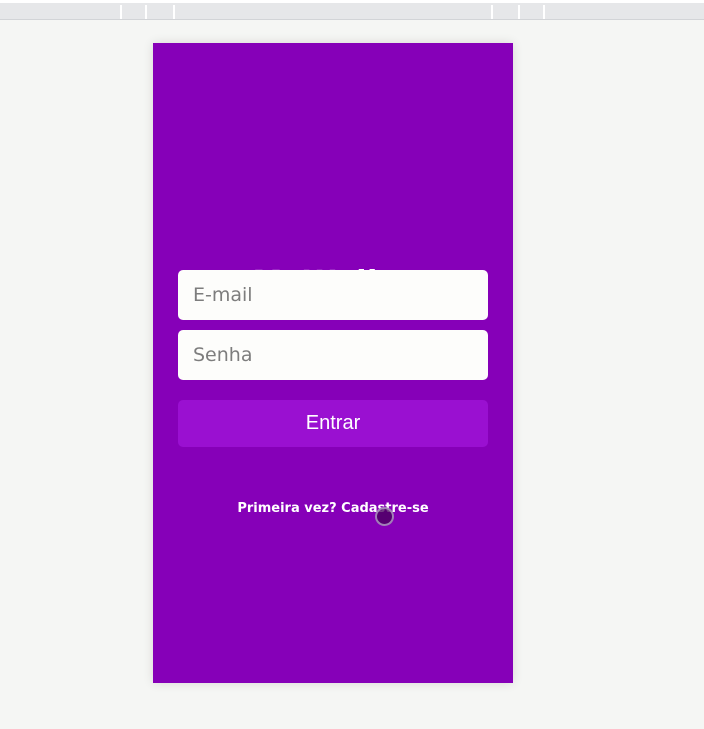 The height and width of the screenshot is (729, 704). What do you see at coordinates (352, 10) in the screenshot?
I see `browser-toolbar` at bounding box center [352, 10].